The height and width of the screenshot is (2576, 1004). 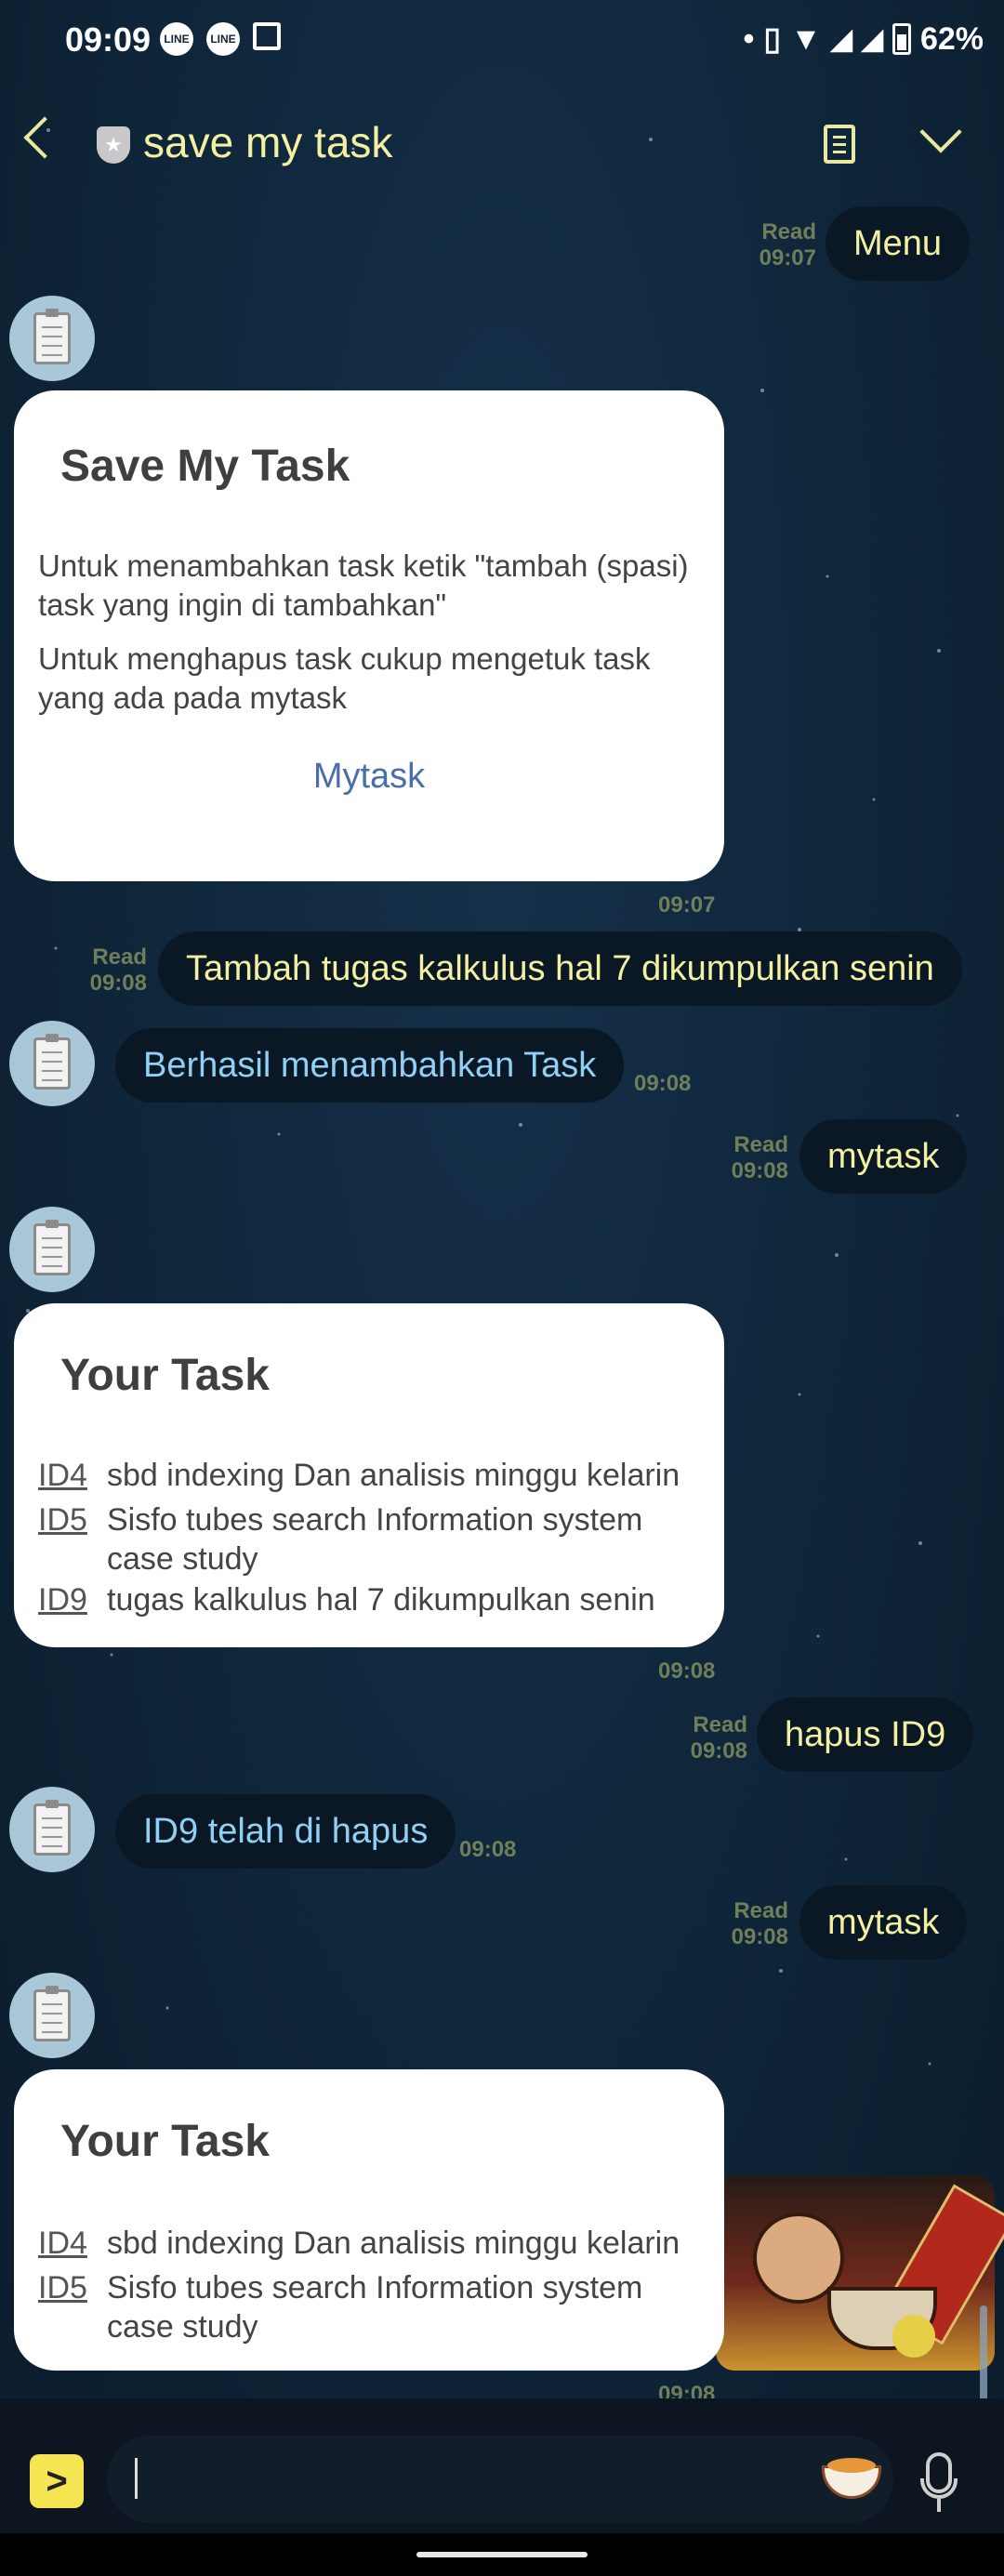 I want to click on chat-title: save my task, so click(x=267, y=142).